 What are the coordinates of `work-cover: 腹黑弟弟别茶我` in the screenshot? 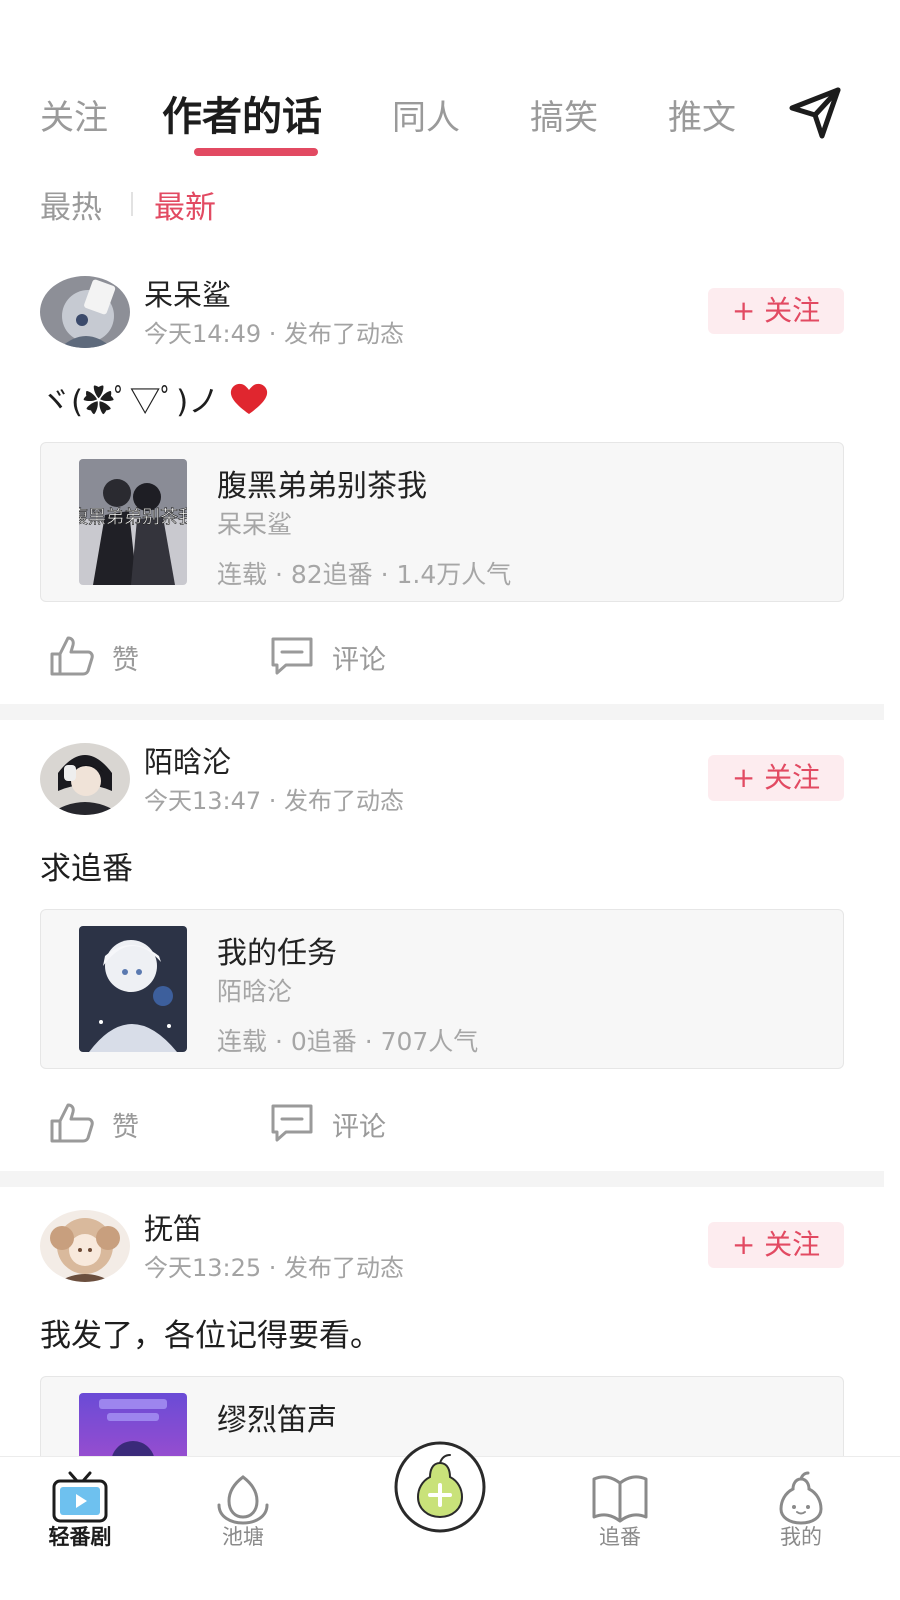 It's located at (133, 522).